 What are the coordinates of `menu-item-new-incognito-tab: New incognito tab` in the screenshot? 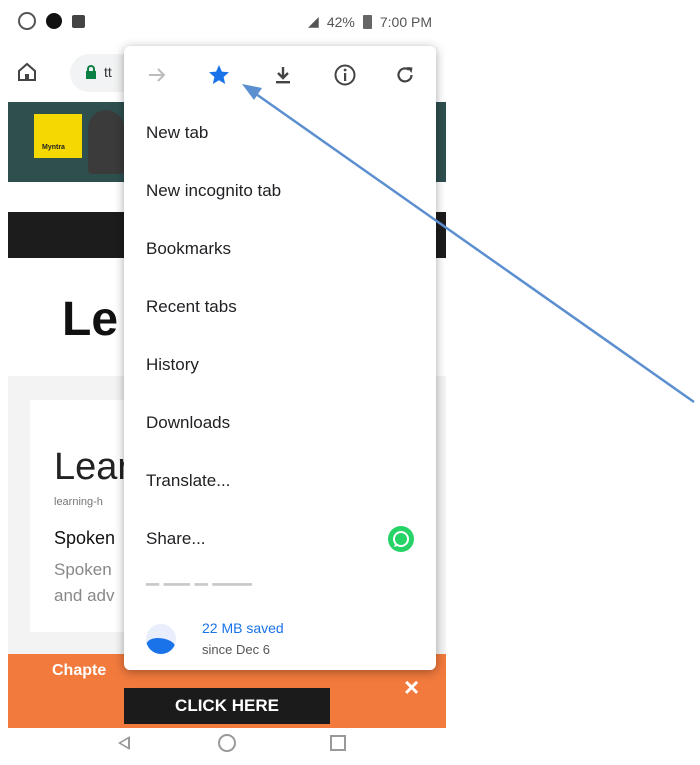 It's located at (280, 191).